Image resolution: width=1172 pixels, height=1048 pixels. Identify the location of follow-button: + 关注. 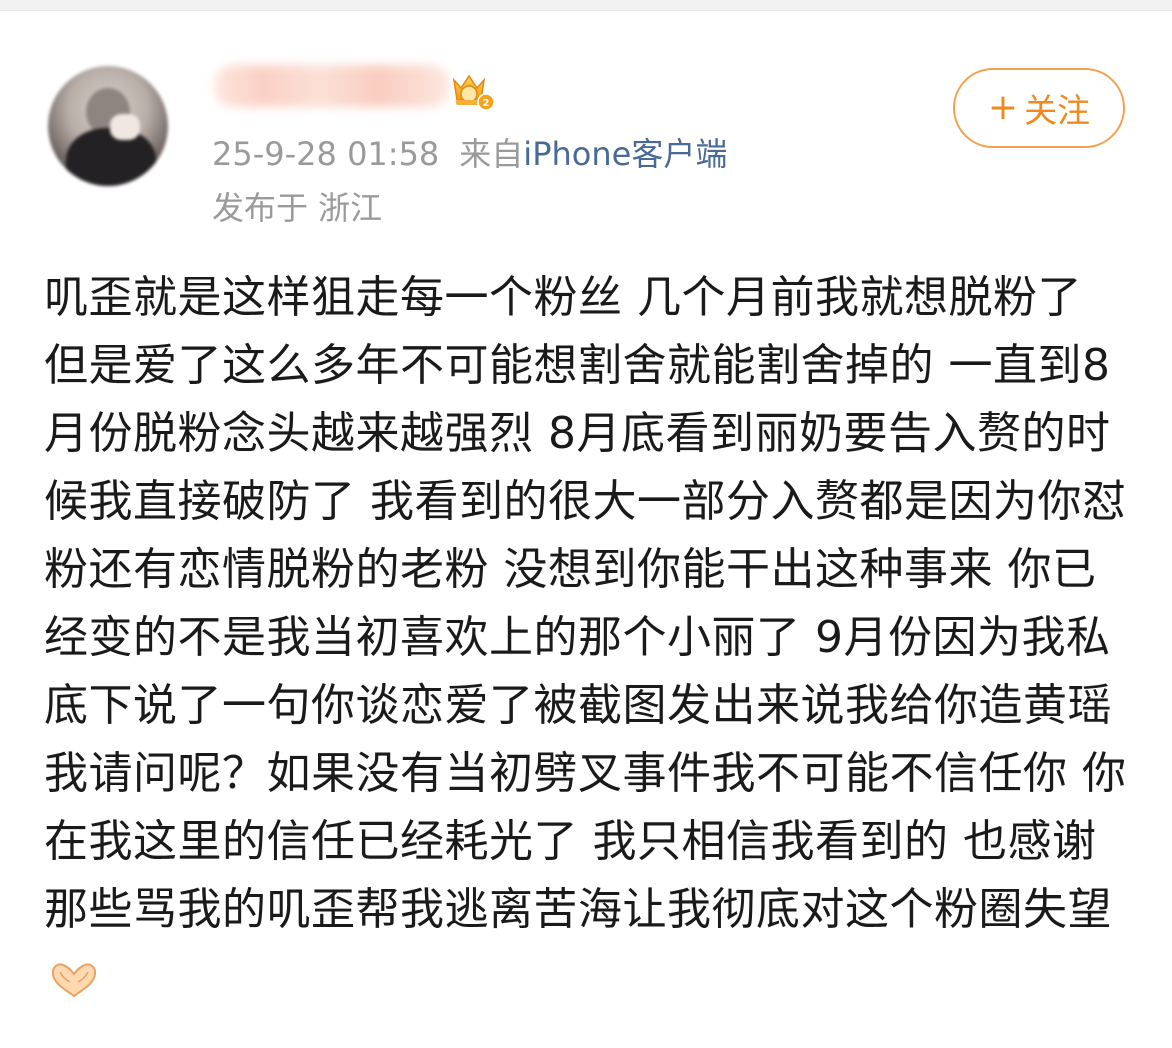
(1039, 108).